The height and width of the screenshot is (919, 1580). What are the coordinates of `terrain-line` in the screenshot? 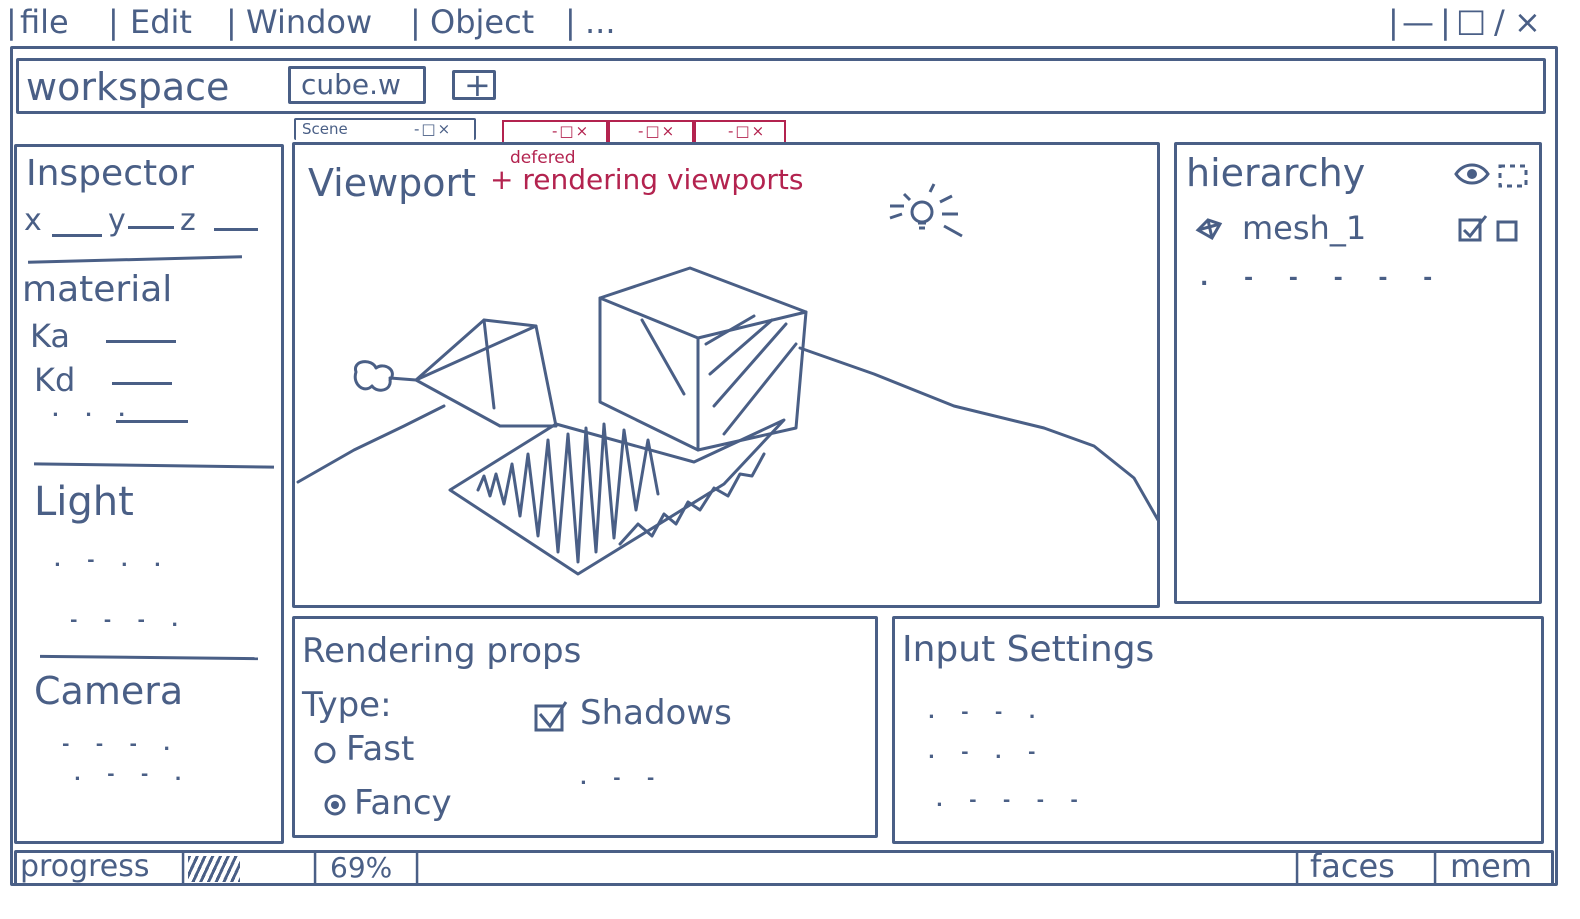 It's located at (371, 444).